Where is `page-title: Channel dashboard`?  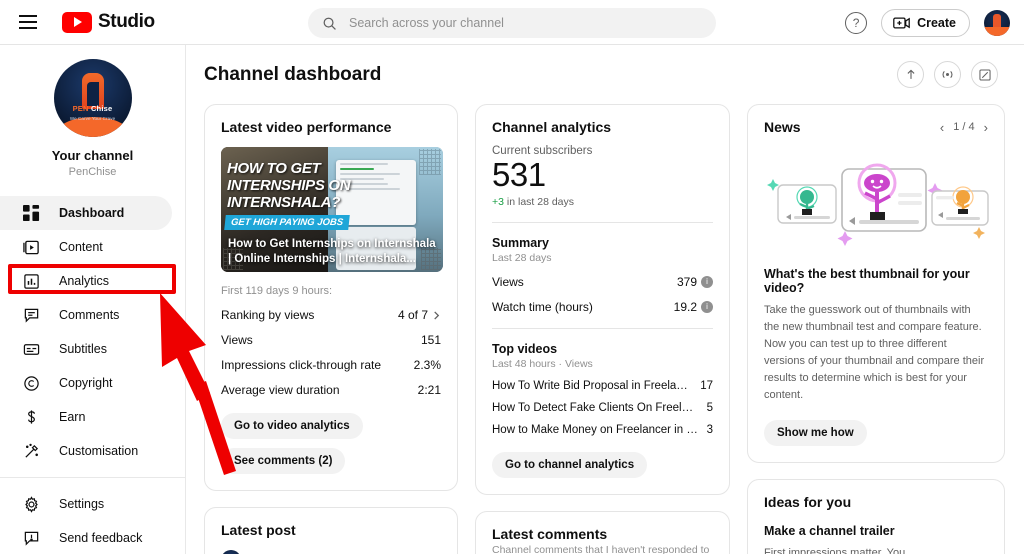
page-title: Channel dashboard is located at coordinates (293, 74).